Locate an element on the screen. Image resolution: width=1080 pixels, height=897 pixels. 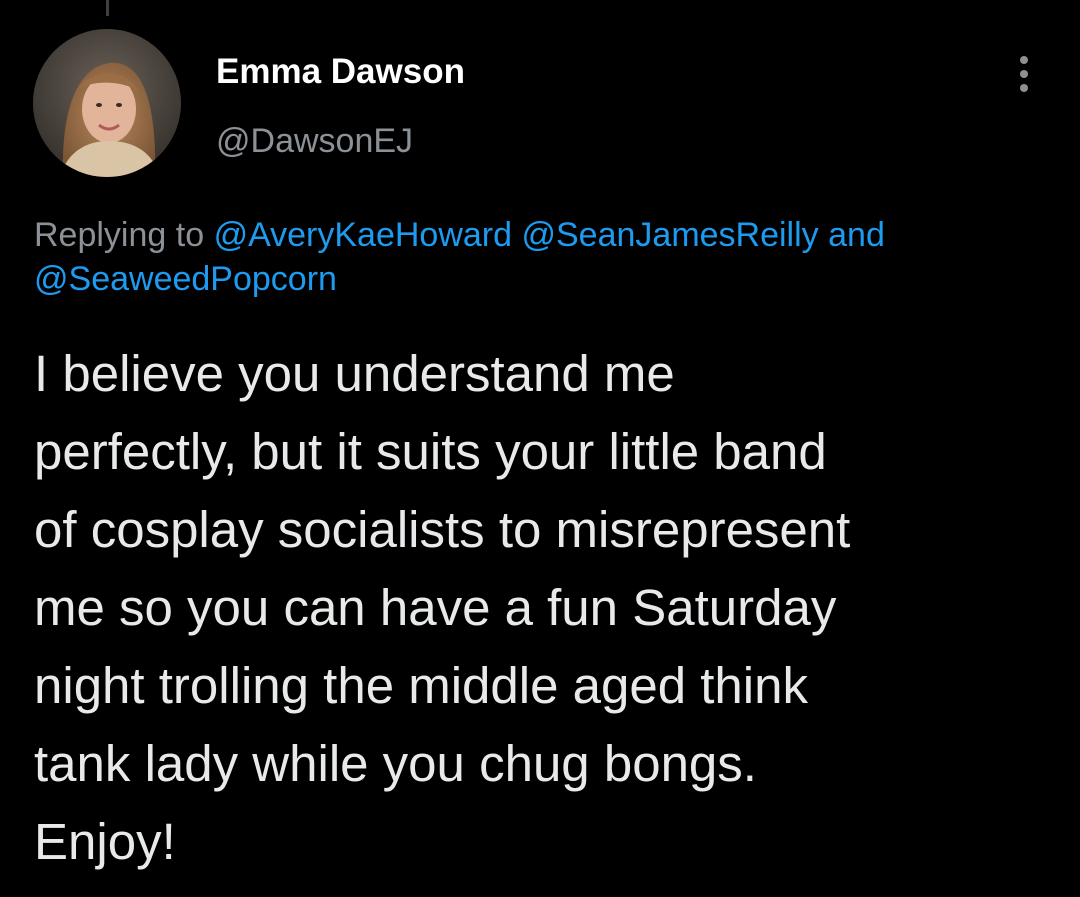
mention-others-link: and is located at coordinates (856, 235).